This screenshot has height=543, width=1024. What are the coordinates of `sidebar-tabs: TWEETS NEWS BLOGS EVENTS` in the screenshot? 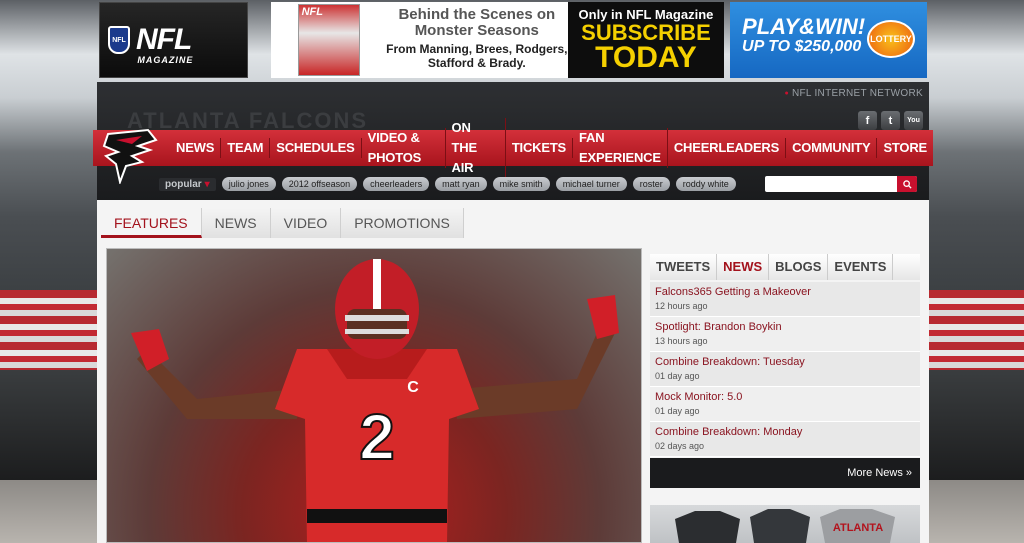 It's located at (785, 267).